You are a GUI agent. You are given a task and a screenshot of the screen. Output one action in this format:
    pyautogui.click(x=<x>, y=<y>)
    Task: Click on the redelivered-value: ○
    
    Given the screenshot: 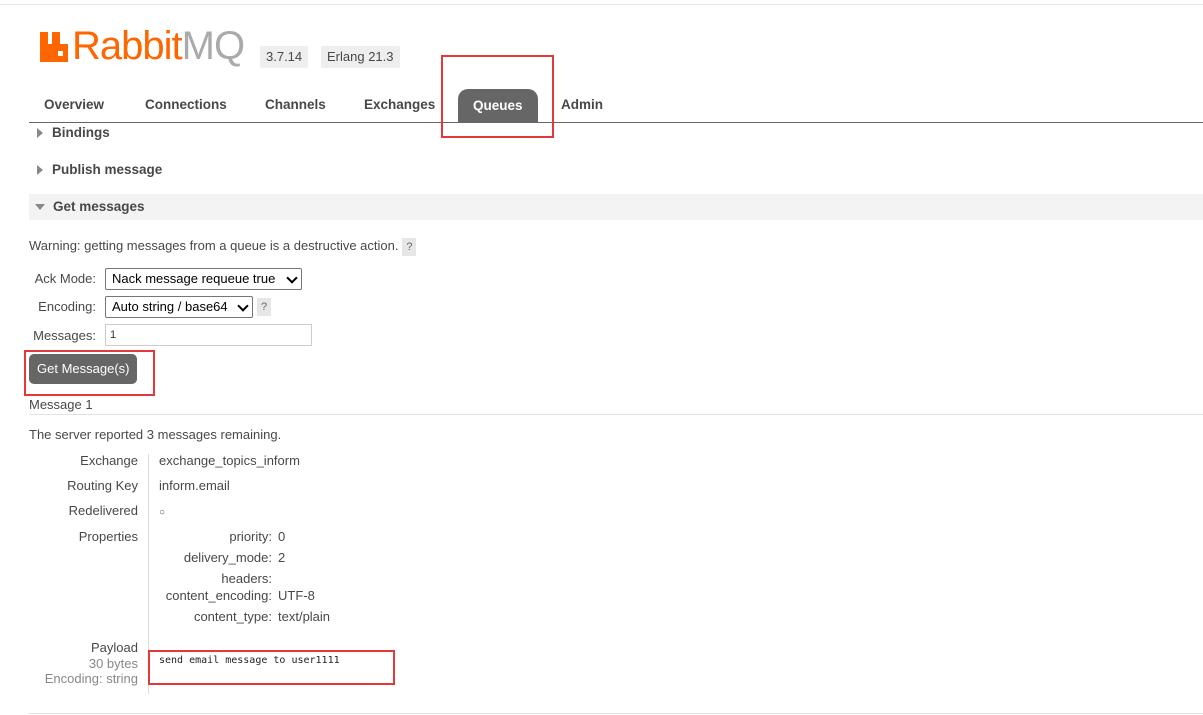 What is the action you would take?
    pyautogui.click(x=162, y=512)
    